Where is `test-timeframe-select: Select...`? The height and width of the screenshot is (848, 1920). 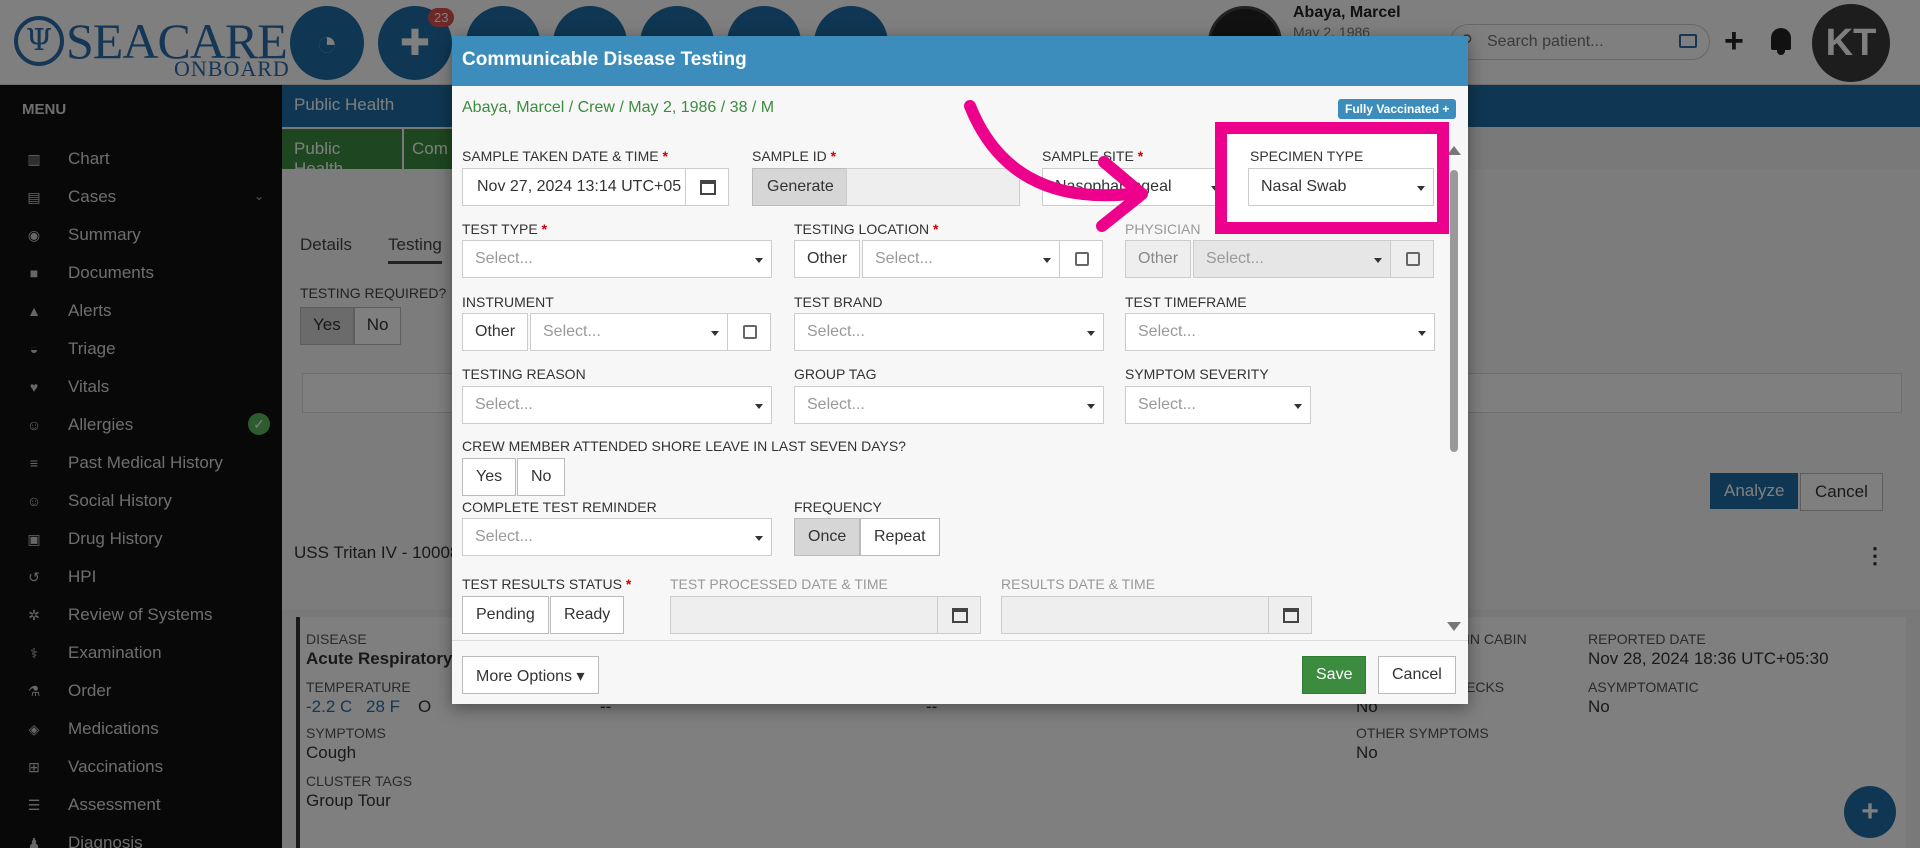 test-timeframe-select: Select... is located at coordinates (1280, 332).